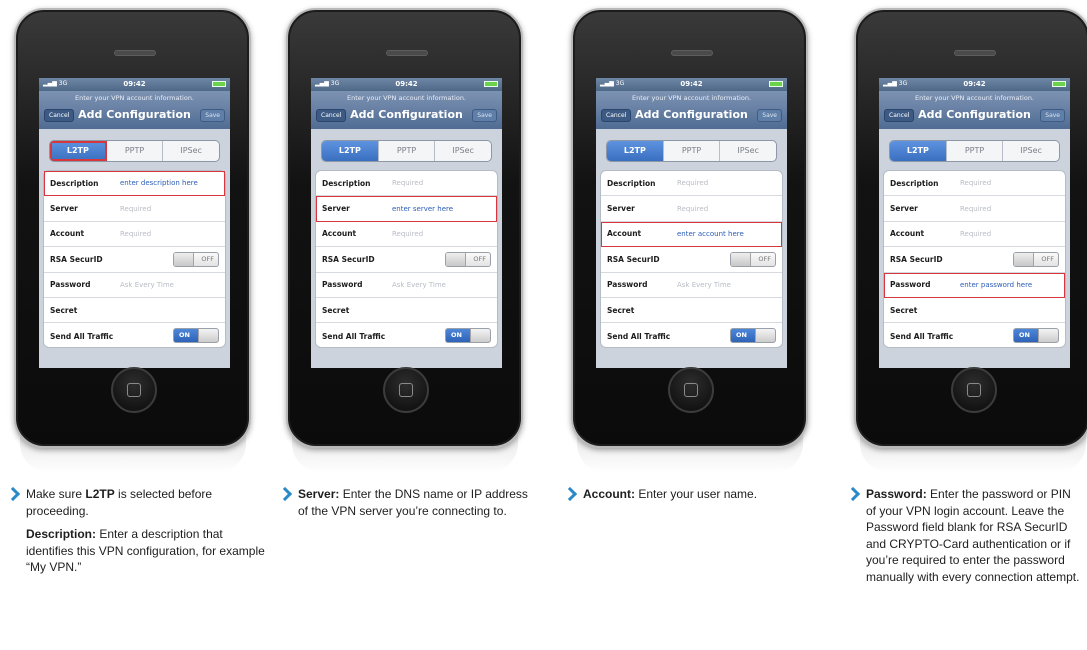  I want to click on caption-bold: Account:, so click(609, 494).